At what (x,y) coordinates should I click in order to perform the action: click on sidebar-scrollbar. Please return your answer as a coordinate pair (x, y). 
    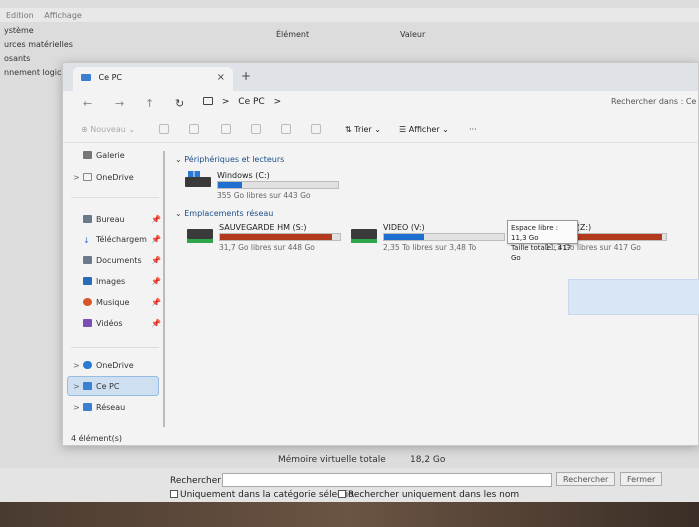
    Looking at the image, I should click on (164, 289).